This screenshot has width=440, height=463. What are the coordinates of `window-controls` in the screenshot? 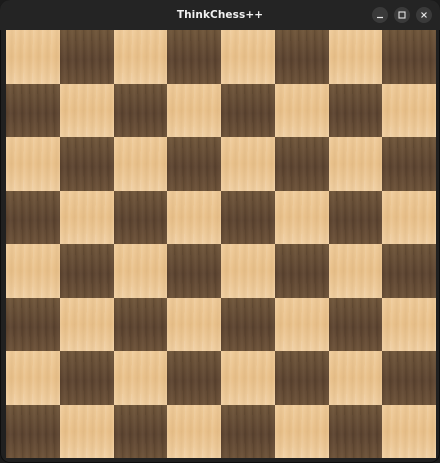 It's located at (402, 15).